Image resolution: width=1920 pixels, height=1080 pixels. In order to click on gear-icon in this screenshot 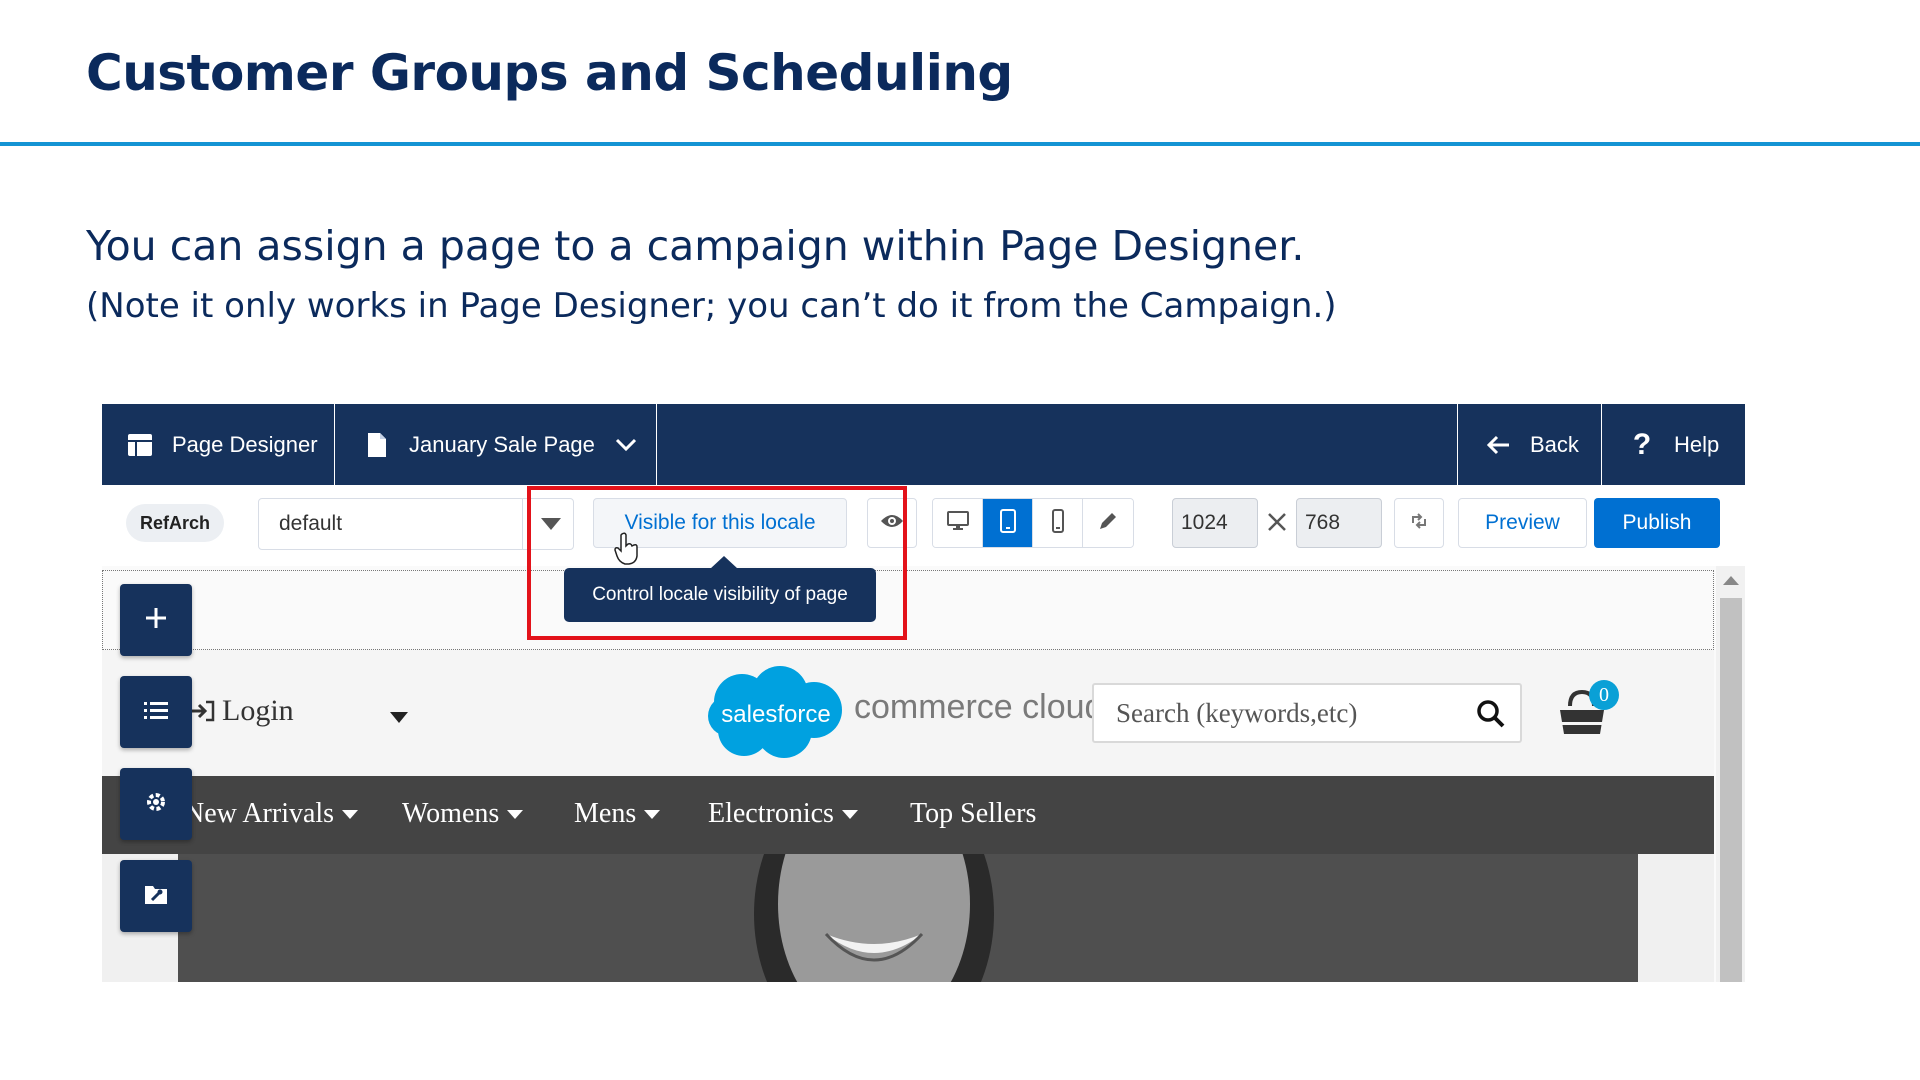, I will do `click(156, 804)`.